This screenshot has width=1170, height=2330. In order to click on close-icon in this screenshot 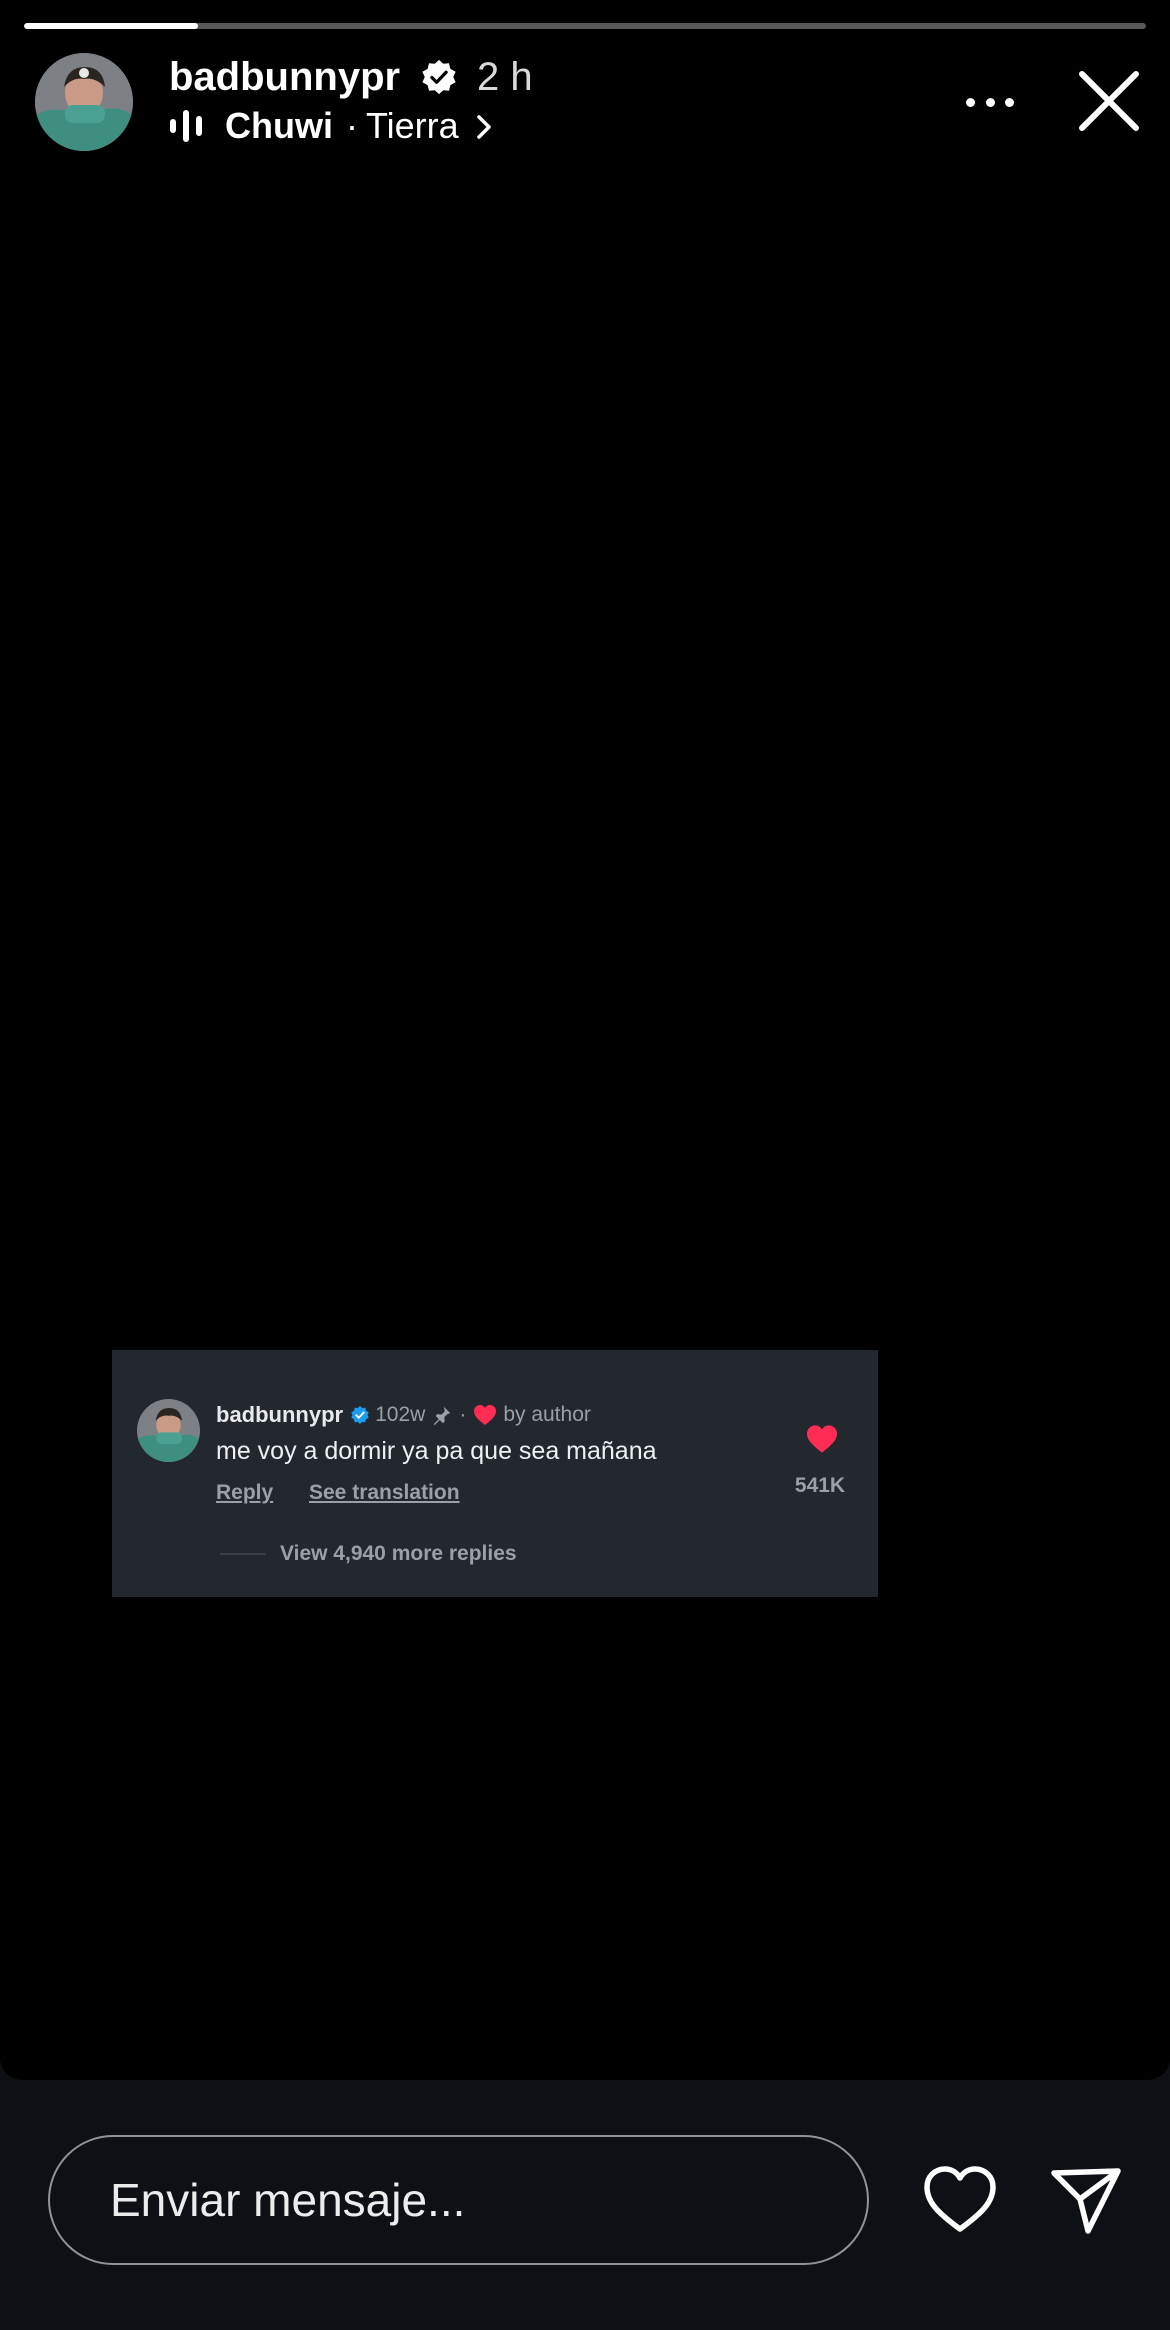, I will do `click(1109, 101)`.